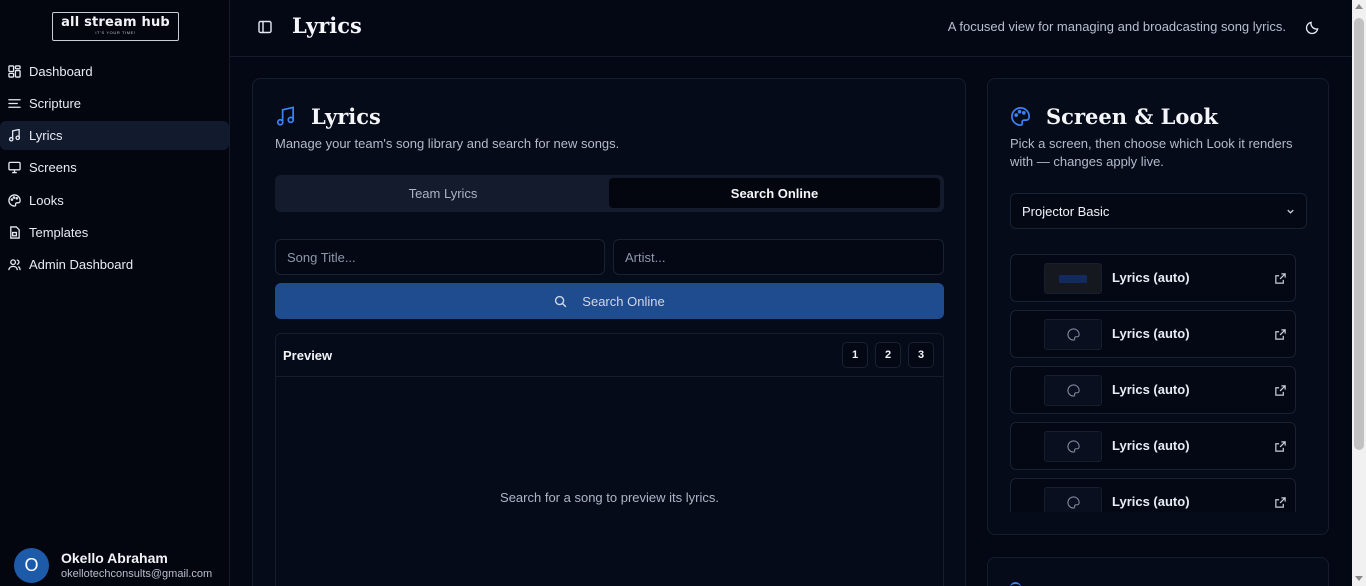 The image size is (1366, 586). What do you see at coordinates (81, 264) in the screenshot?
I see `sidebar-item-label: Admin Dashboard` at bounding box center [81, 264].